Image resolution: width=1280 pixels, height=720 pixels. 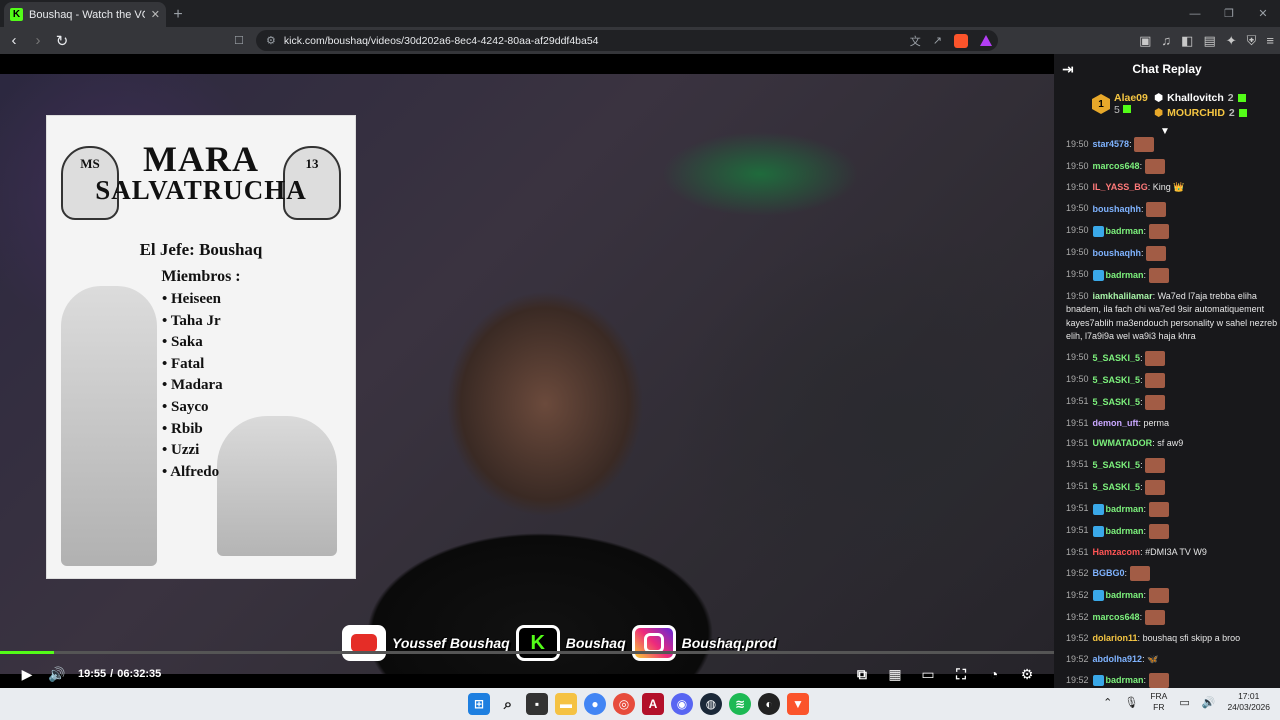 I want to click on minimize-icon: —, so click(x=1195, y=13).